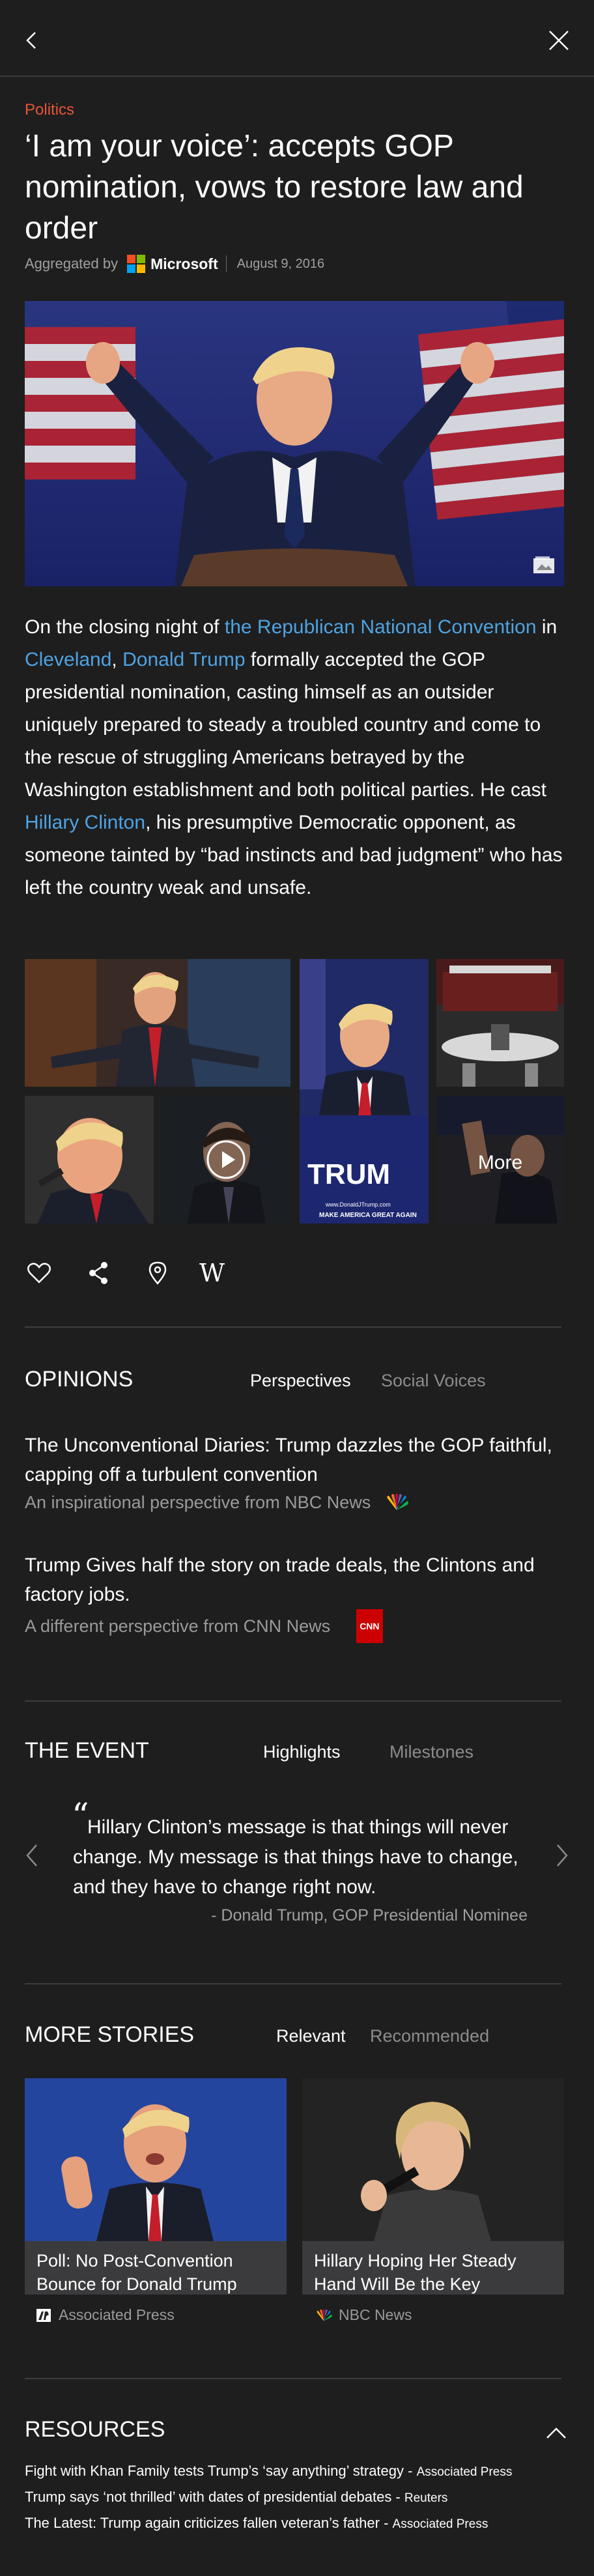 This screenshot has width=594, height=2576. I want to click on play-icon, so click(226, 1159).